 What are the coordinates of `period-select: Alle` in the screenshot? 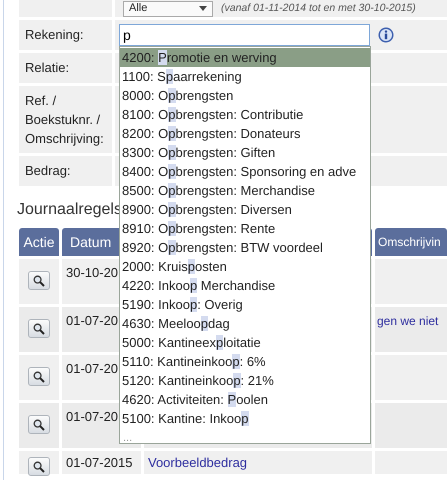 It's located at (168, 8).